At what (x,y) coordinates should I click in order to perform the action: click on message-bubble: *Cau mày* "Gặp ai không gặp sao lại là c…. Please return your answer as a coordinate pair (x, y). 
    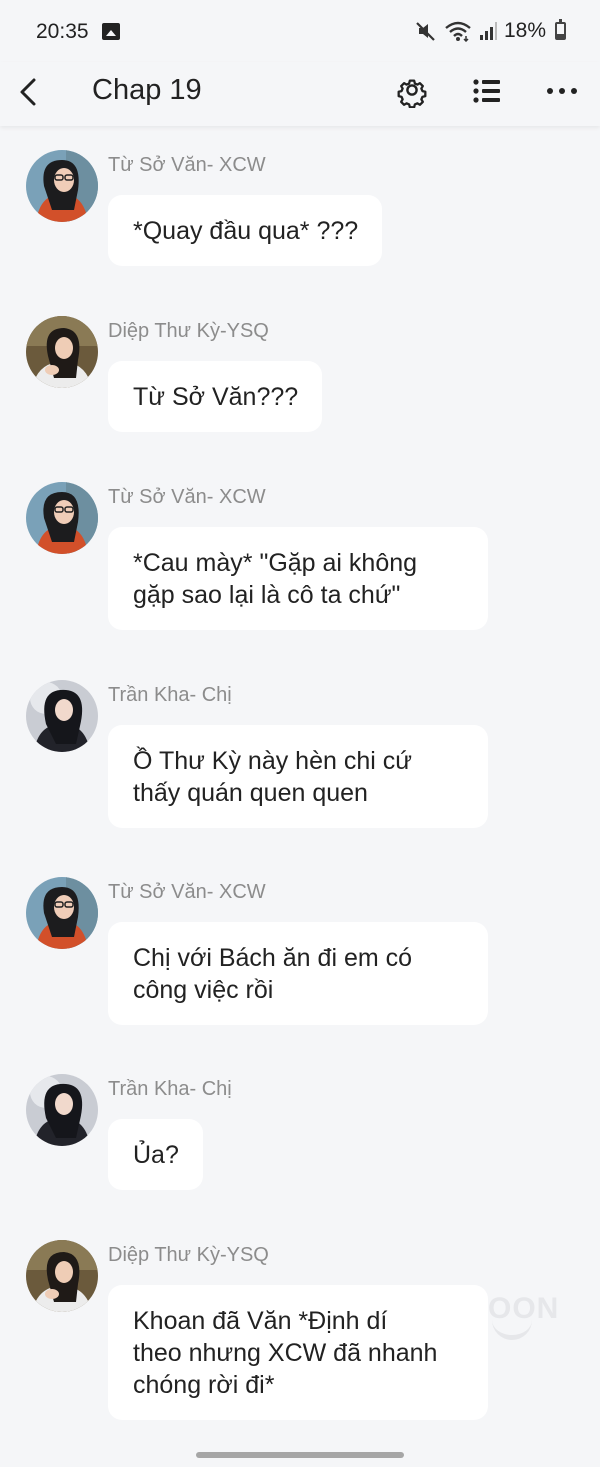
    Looking at the image, I should click on (298, 578).